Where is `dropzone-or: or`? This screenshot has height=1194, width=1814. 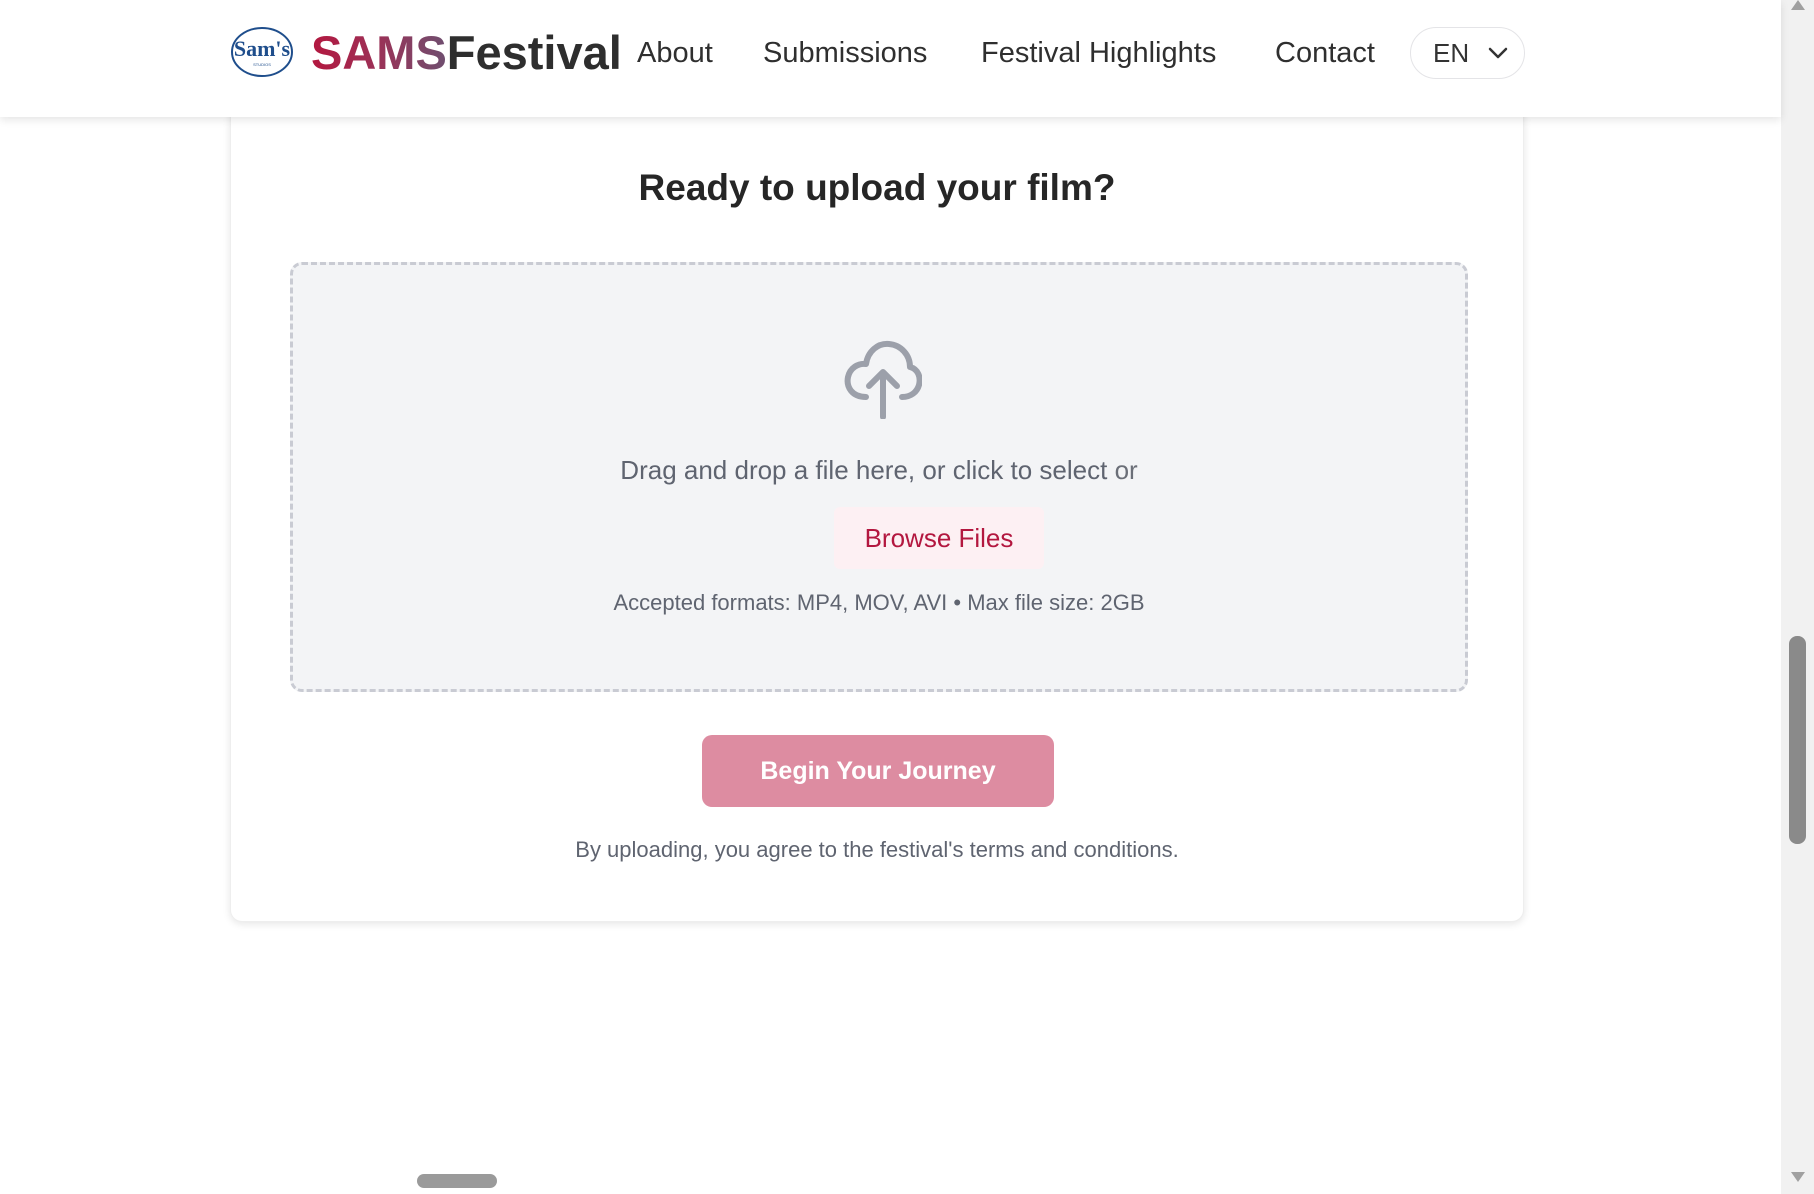
dropzone-or: or is located at coordinates (1126, 470).